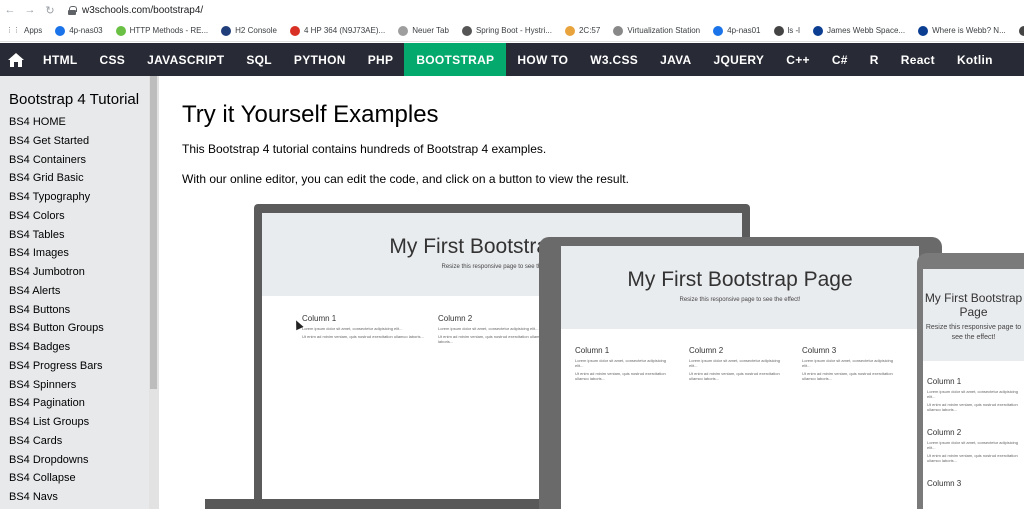  What do you see at coordinates (381, 59) in the screenshot?
I see `topnav-item-php: PHP` at bounding box center [381, 59].